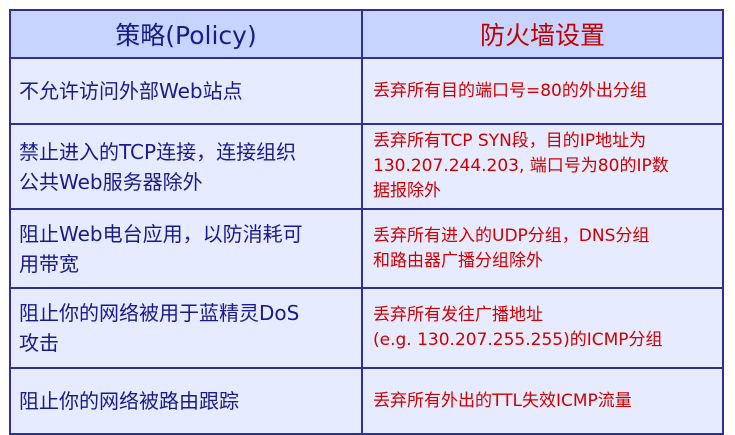  I want to click on policy-cell: 阻止你的网络被路由跟踪, so click(186, 401).